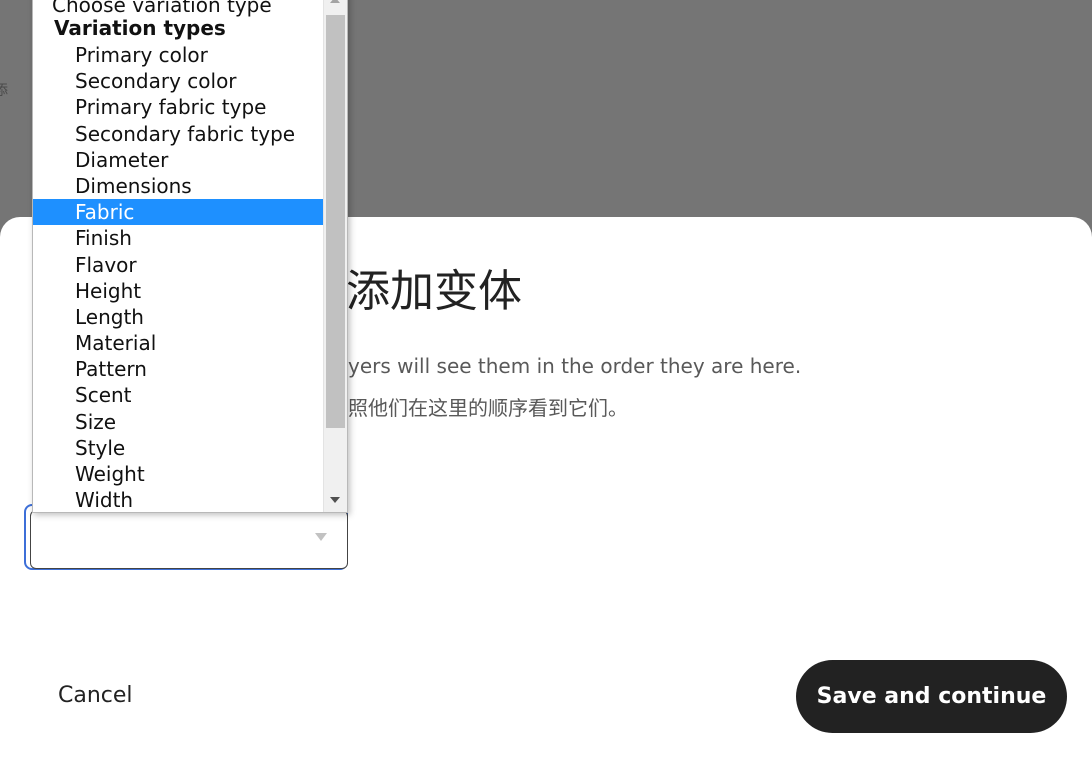  Describe the element at coordinates (178, 448) in the screenshot. I see `dropdown-option: Style` at that location.